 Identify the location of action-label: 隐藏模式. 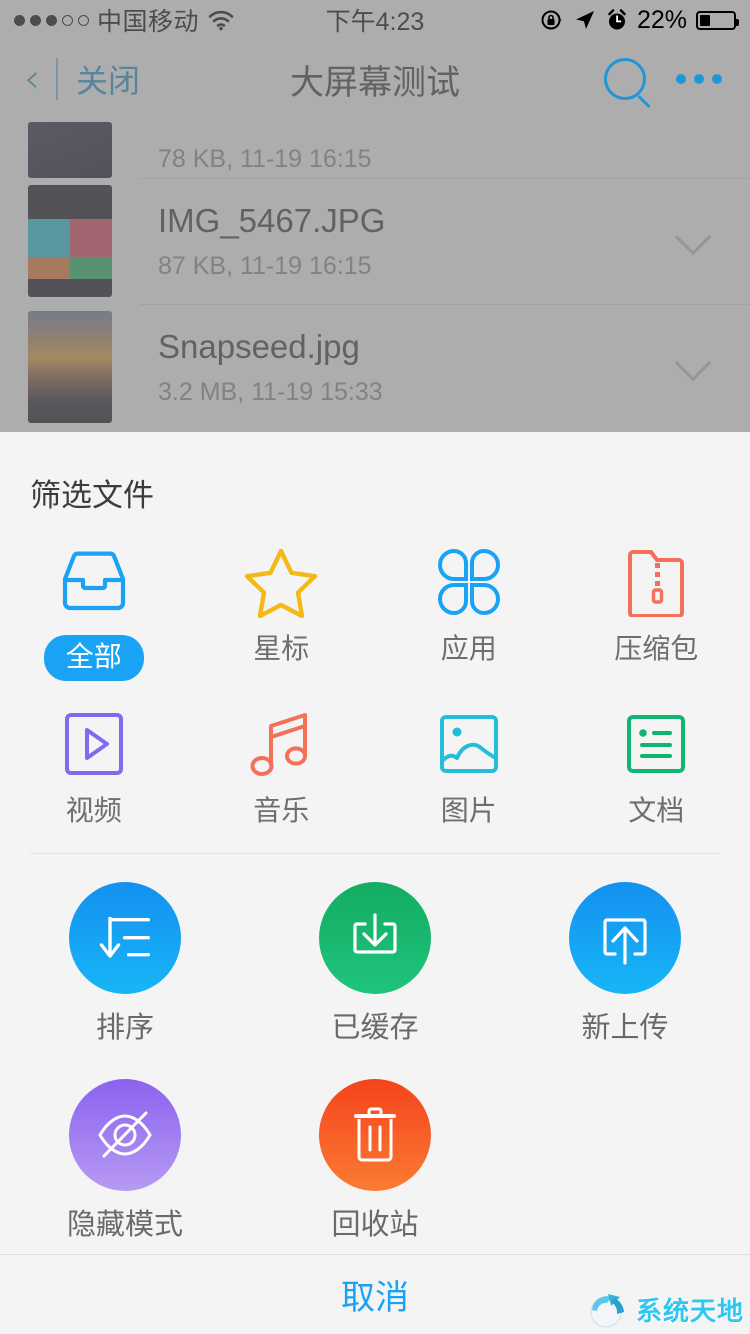
(124, 1224).